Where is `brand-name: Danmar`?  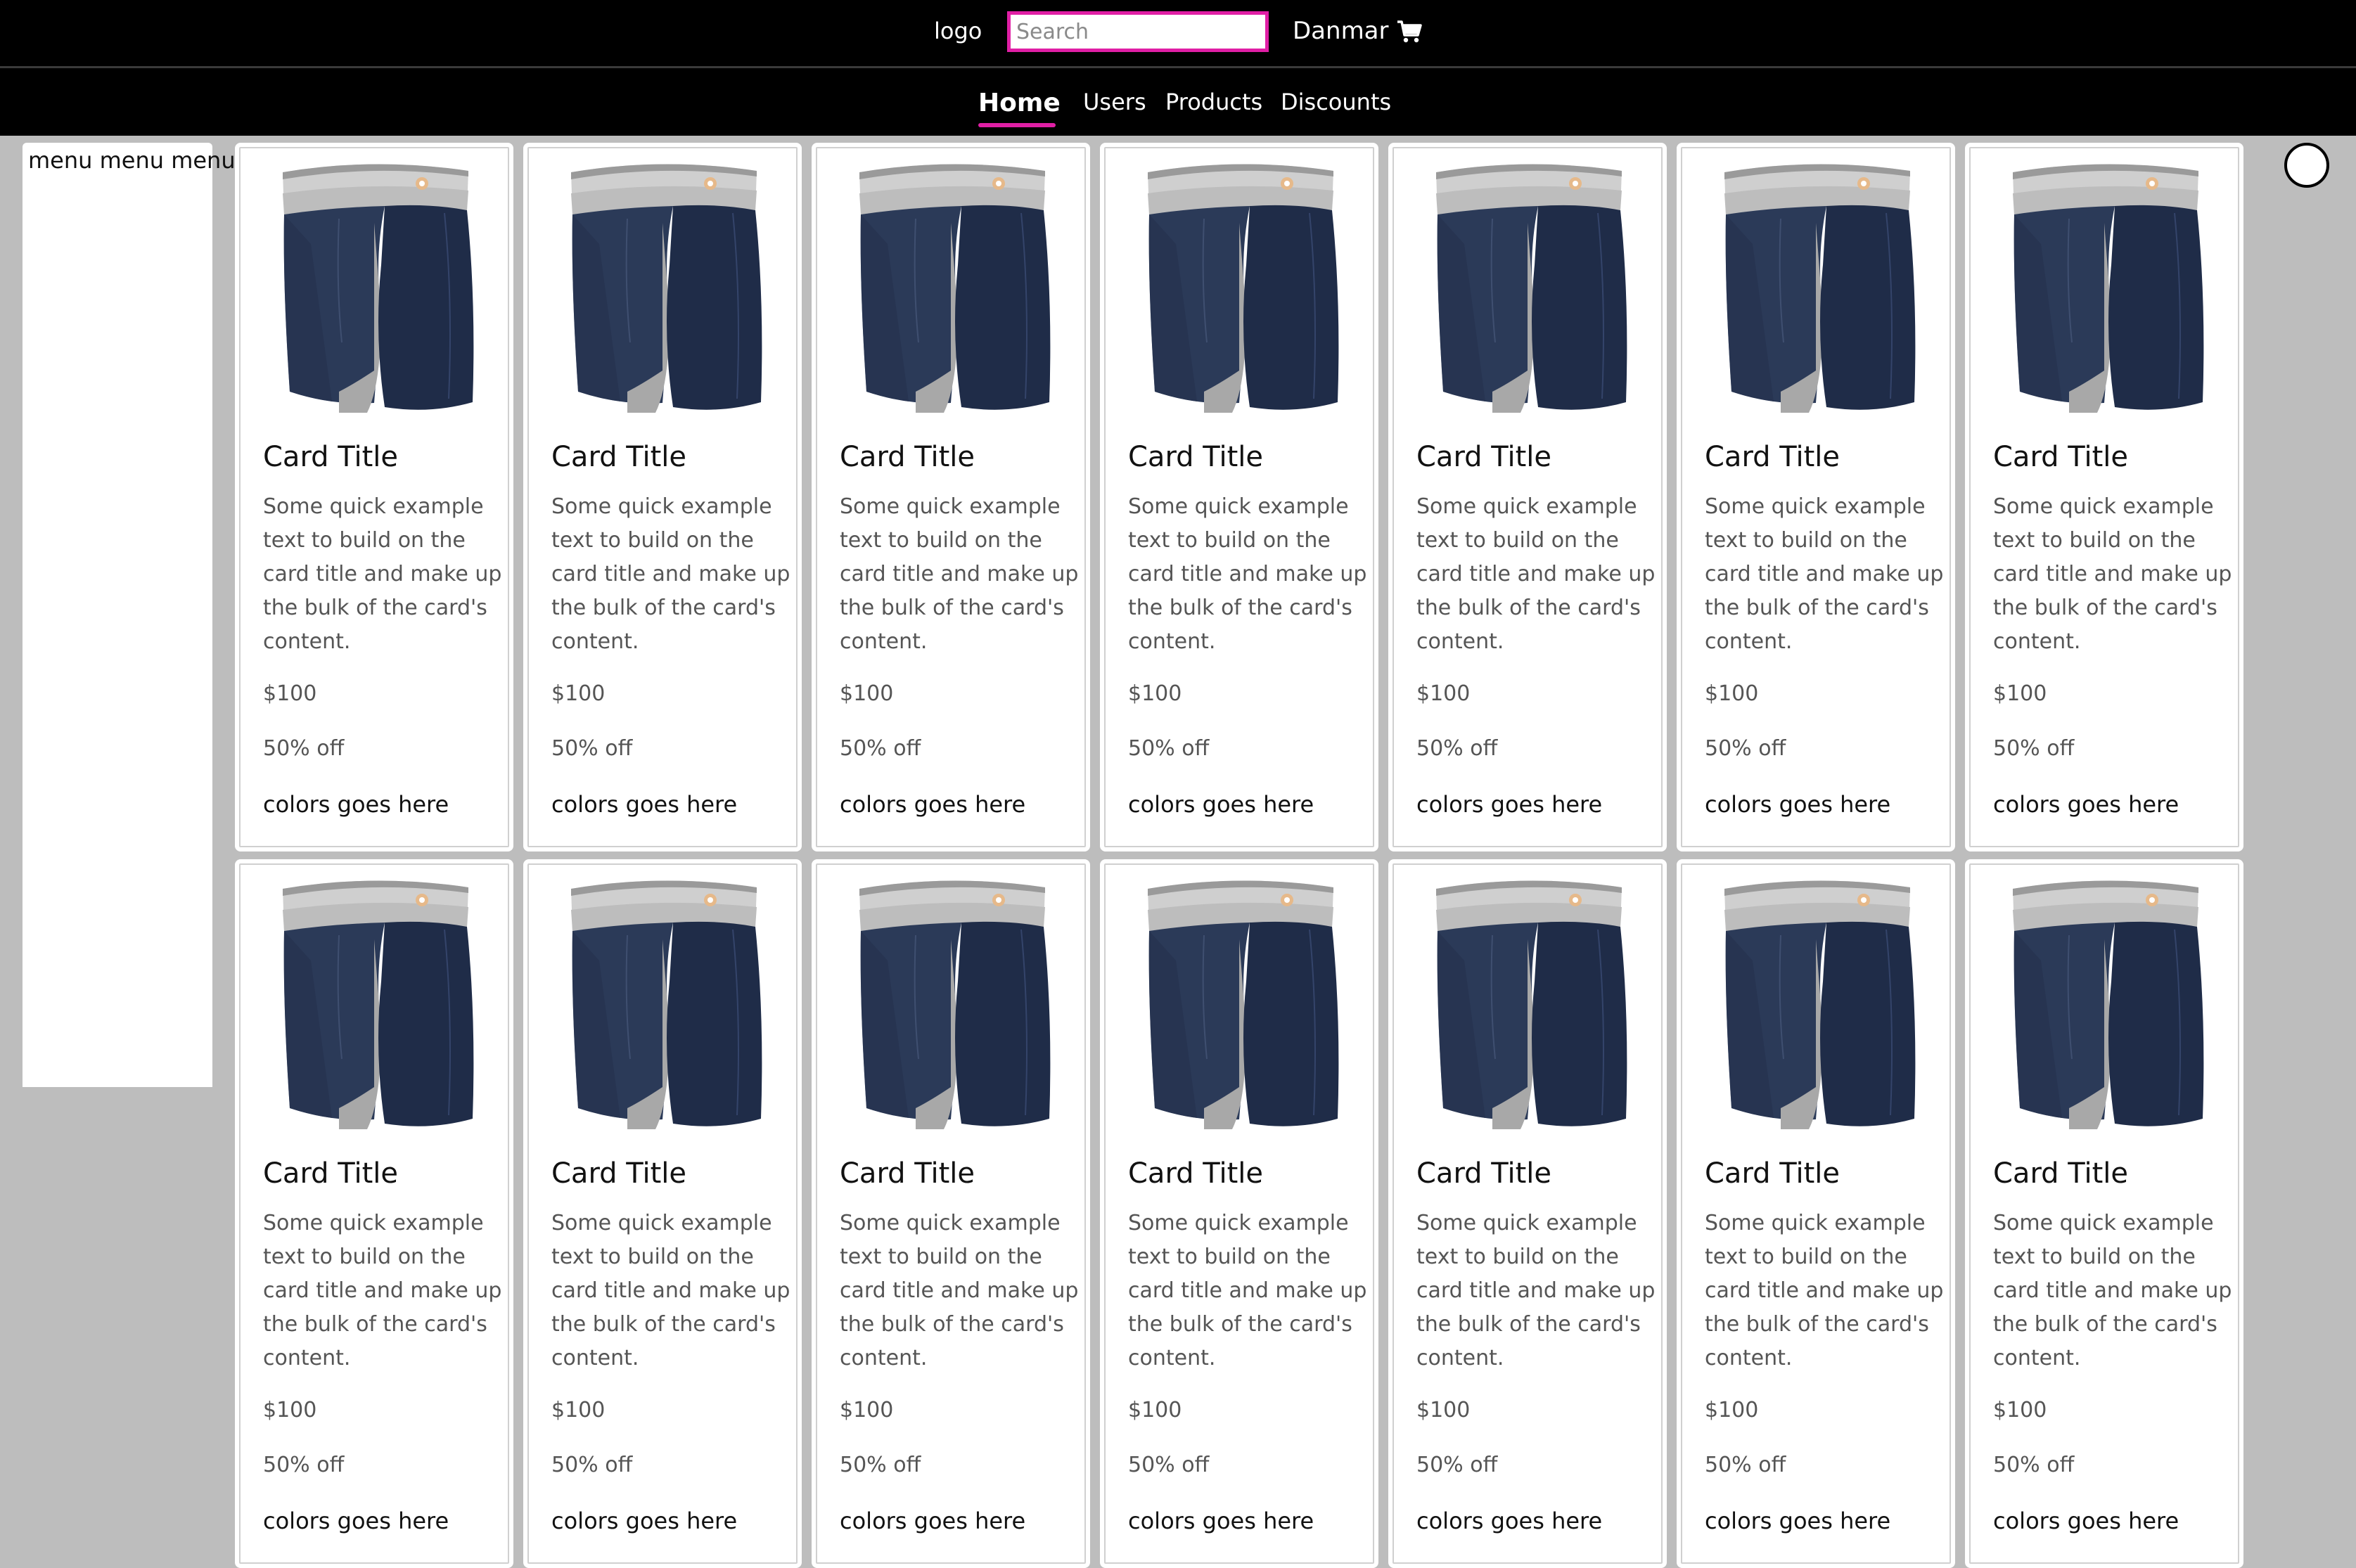
brand-name: Danmar is located at coordinates (1341, 31).